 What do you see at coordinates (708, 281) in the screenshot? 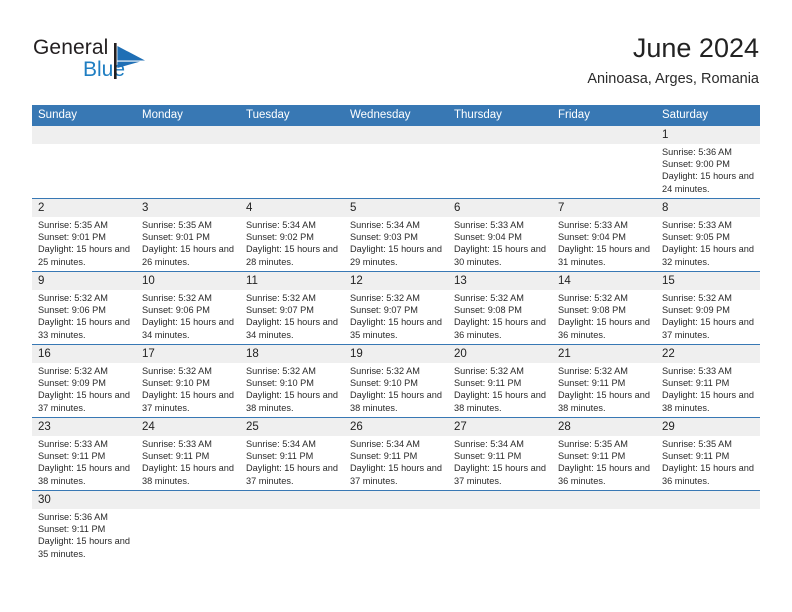
I see `day-number-15: 15` at bounding box center [708, 281].